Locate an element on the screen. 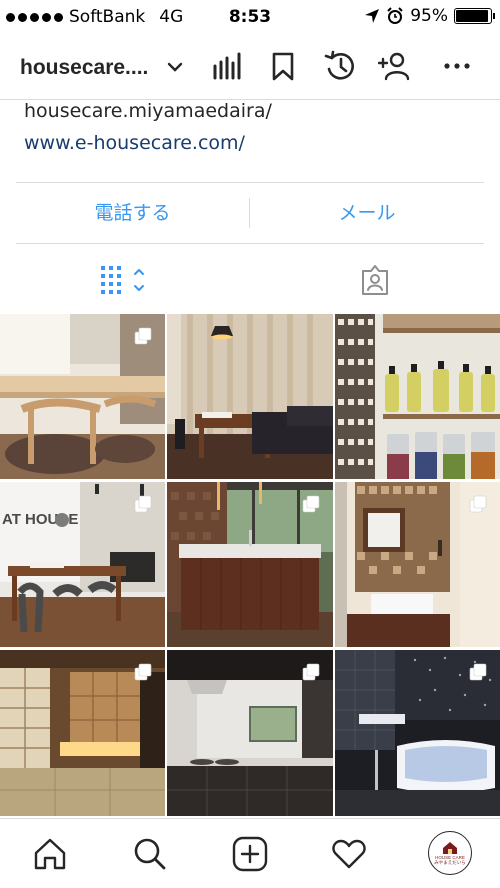  call-button: 電話する is located at coordinates (132, 213).